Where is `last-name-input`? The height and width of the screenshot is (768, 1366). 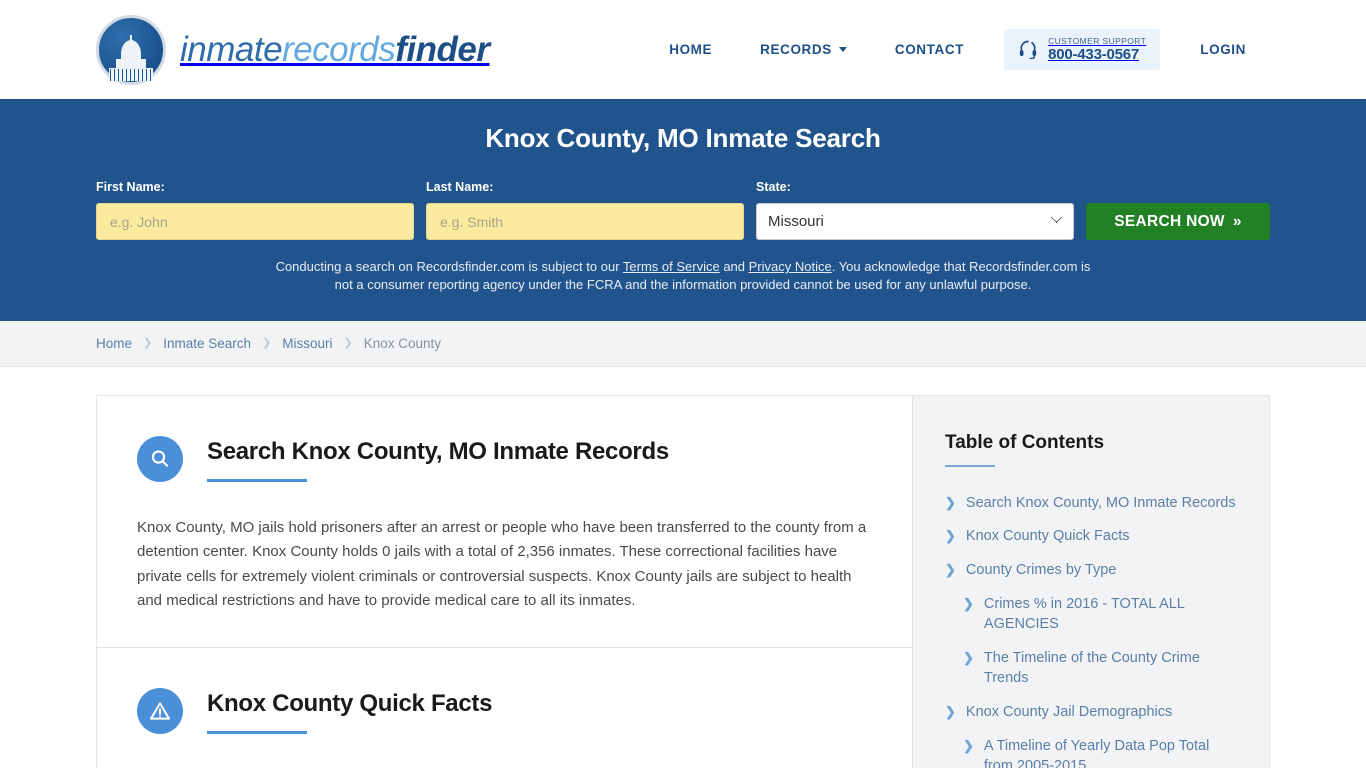 last-name-input is located at coordinates (585, 221).